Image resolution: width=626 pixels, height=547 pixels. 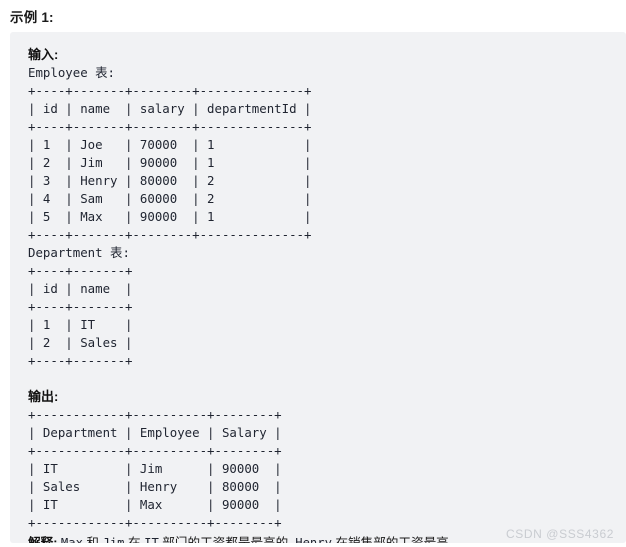 I want to click on explanation-text-in: 在, so click(x=134, y=539).